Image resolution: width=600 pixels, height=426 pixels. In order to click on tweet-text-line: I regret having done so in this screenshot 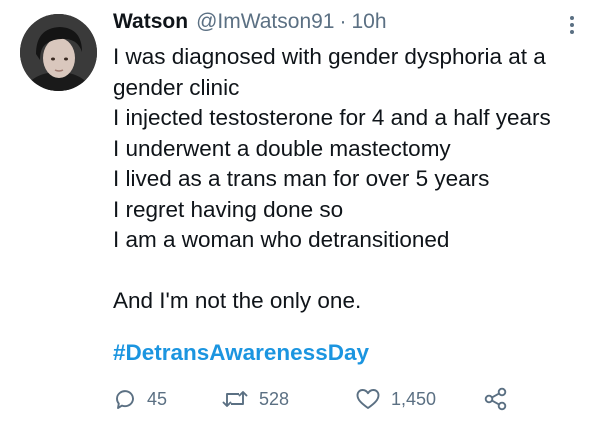, I will do `click(228, 209)`.